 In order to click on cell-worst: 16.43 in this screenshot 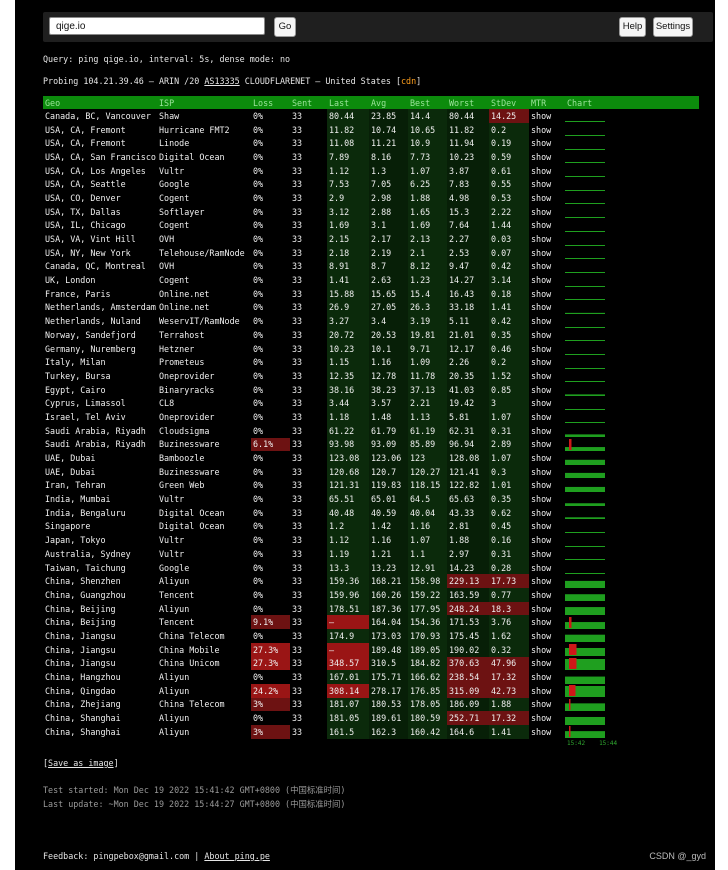, I will do `click(468, 293)`.